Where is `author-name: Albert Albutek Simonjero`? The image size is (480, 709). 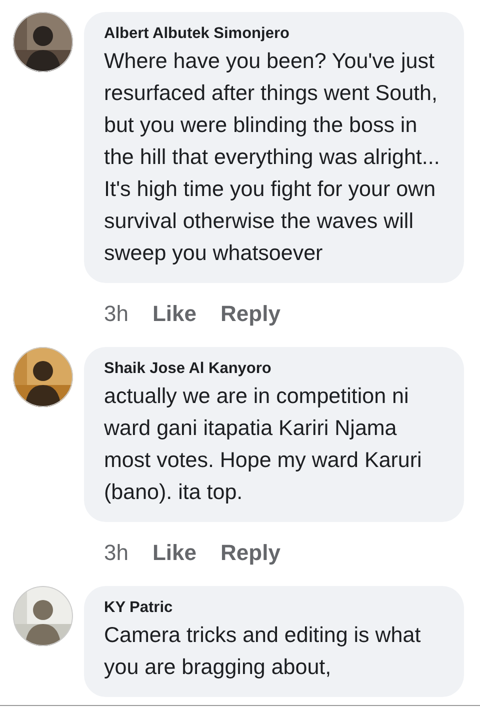 author-name: Albert Albutek Simonjero is located at coordinates (274, 34).